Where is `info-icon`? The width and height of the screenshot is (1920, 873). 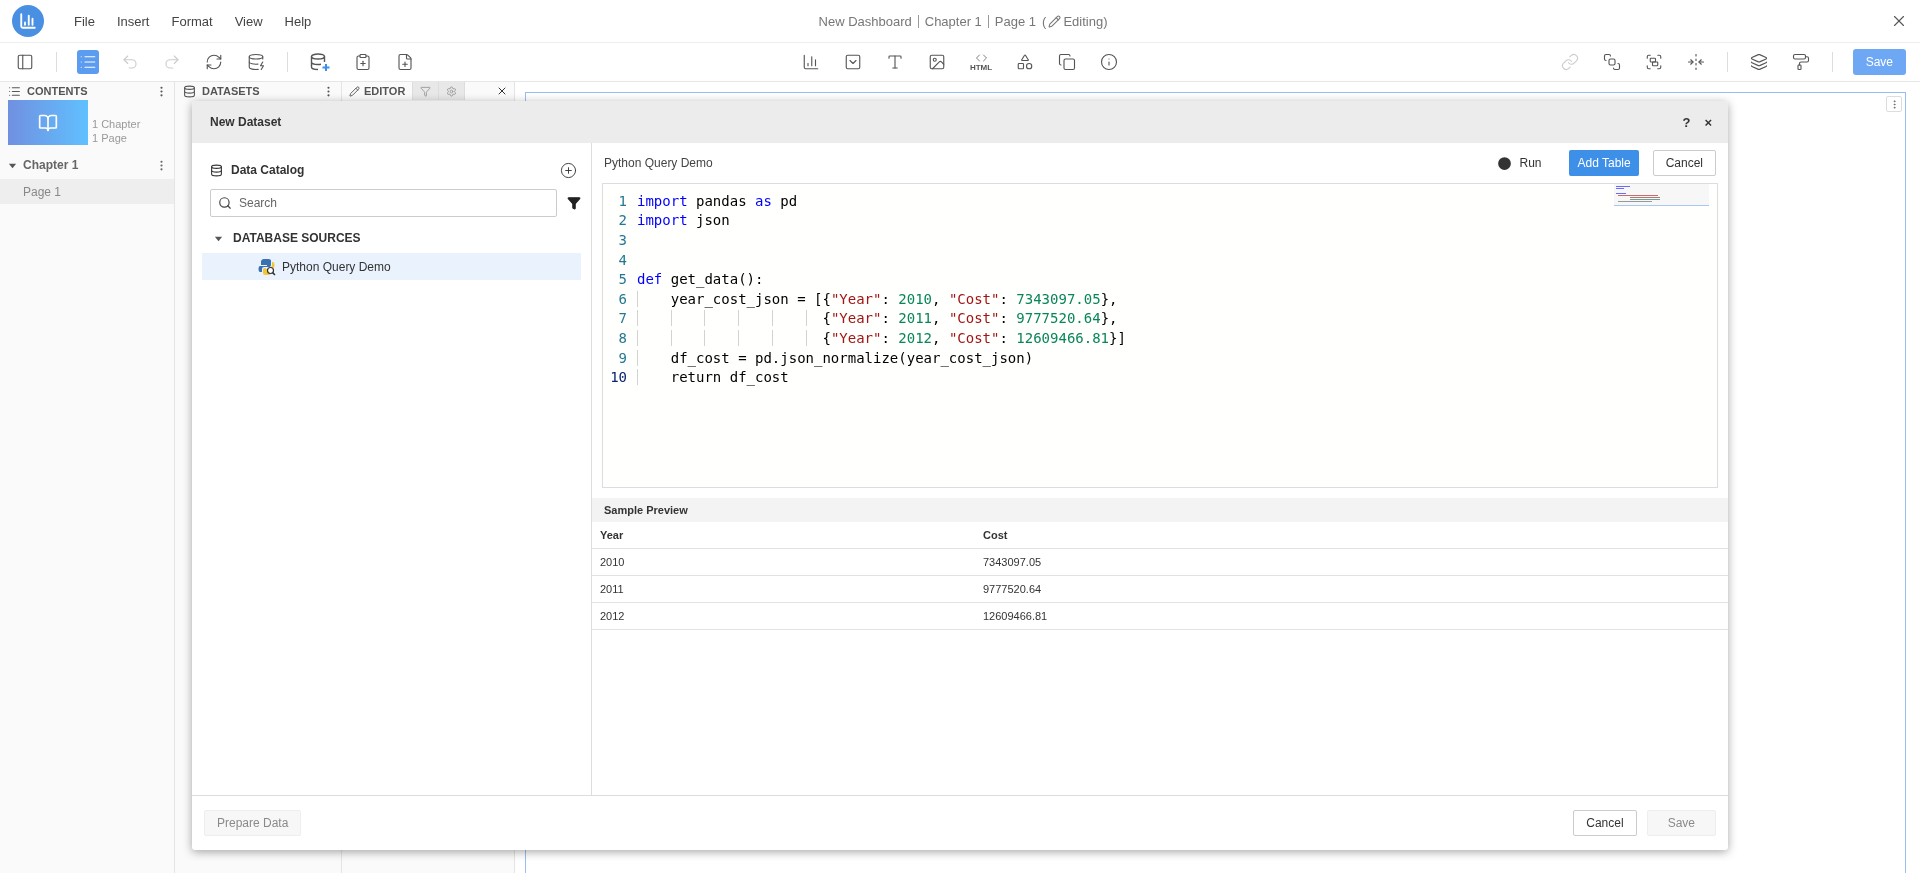 info-icon is located at coordinates (1109, 62).